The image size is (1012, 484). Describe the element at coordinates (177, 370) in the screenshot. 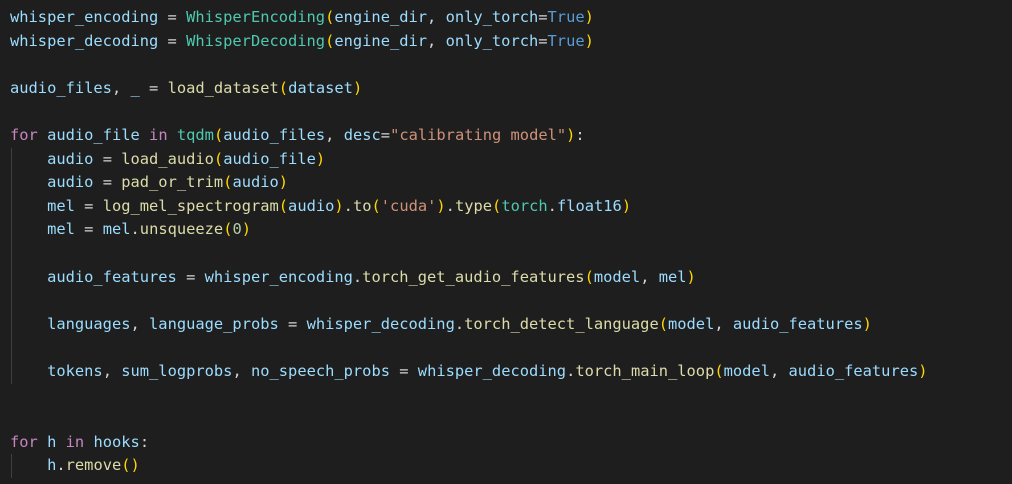

I see `code-token: sum_logprobs` at that location.